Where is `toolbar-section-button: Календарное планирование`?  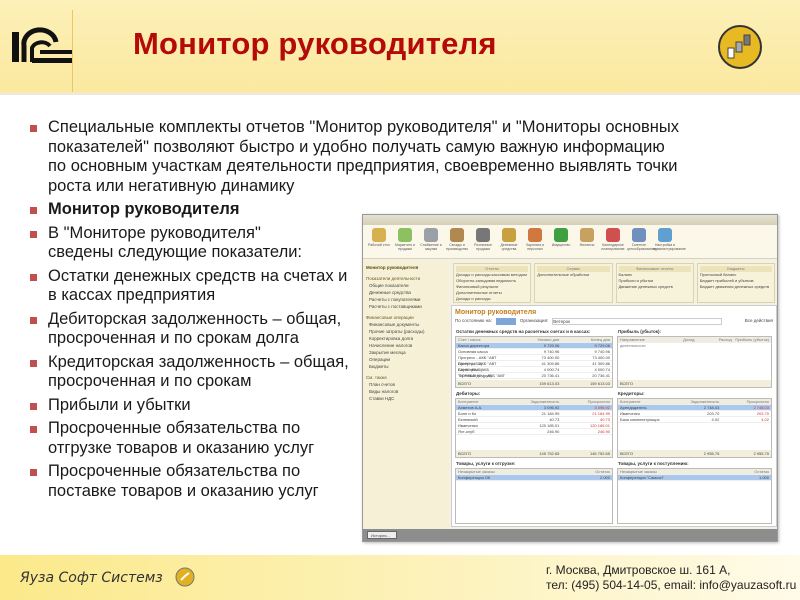 toolbar-section-button: Календарное планирование is located at coordinates (613, 241).